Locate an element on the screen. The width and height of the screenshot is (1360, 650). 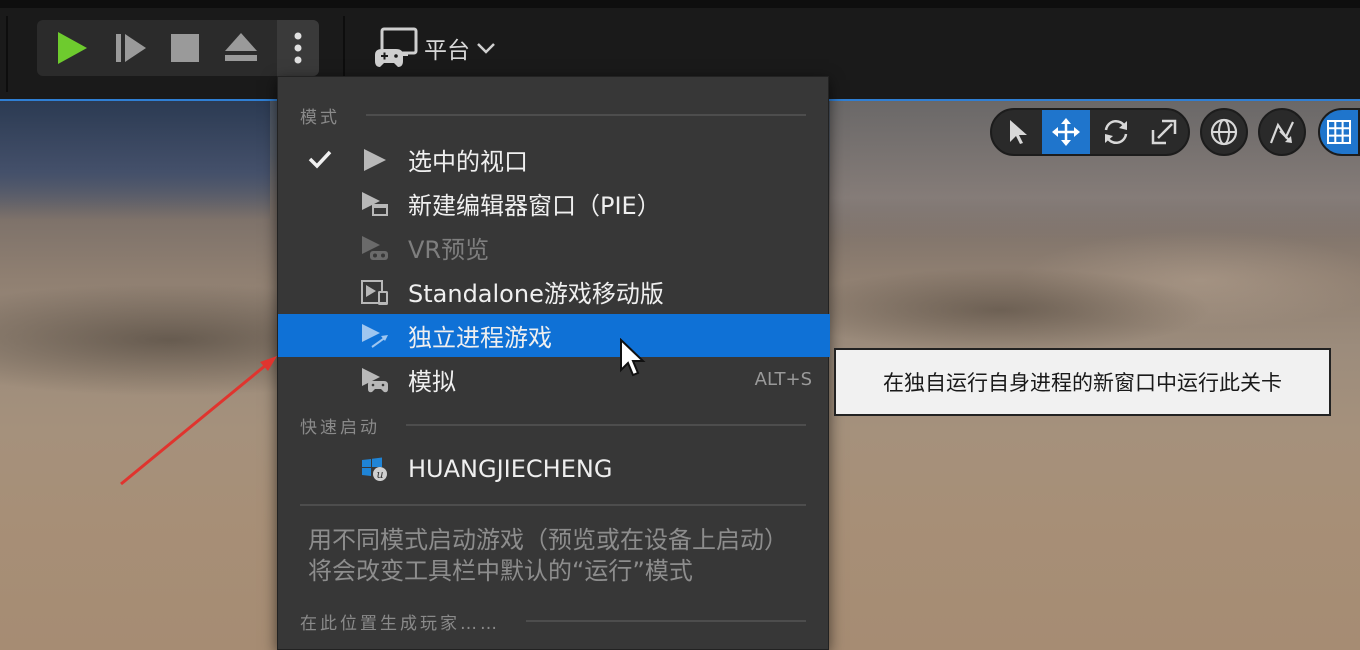
surface-snap-button is located at coordinates (1282, 132).